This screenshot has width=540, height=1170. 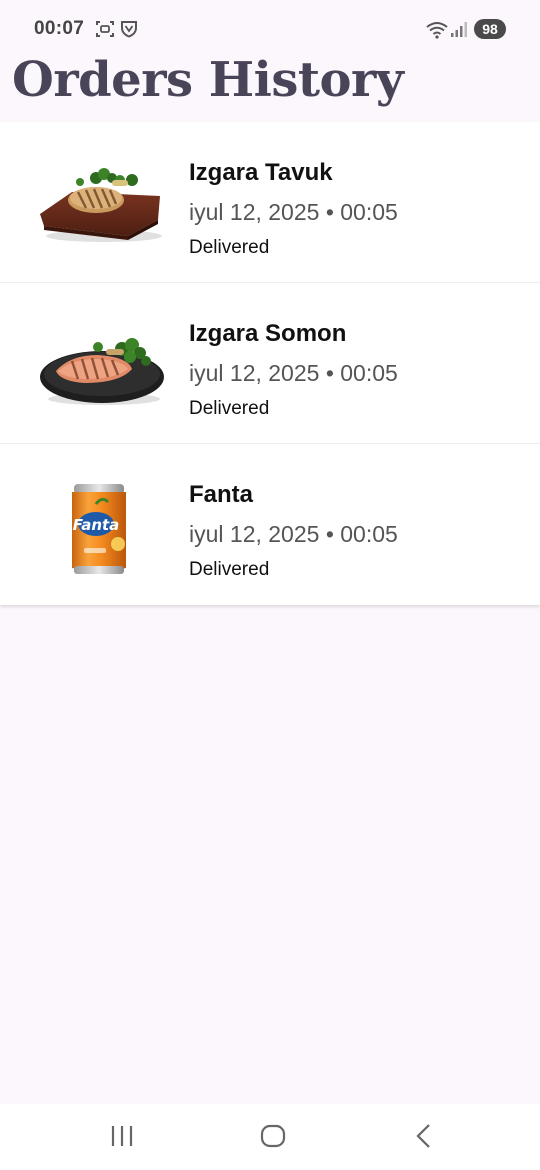 What do you see at coordinates (221, 494) in the screenshot?
I see `order-name: Fanta` at bounding box center [221, 494].